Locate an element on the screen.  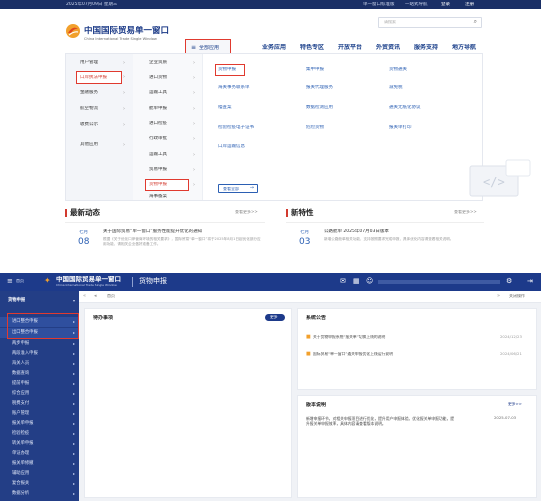
release-more-link: 更多>> is located at coordinates (515, 404).